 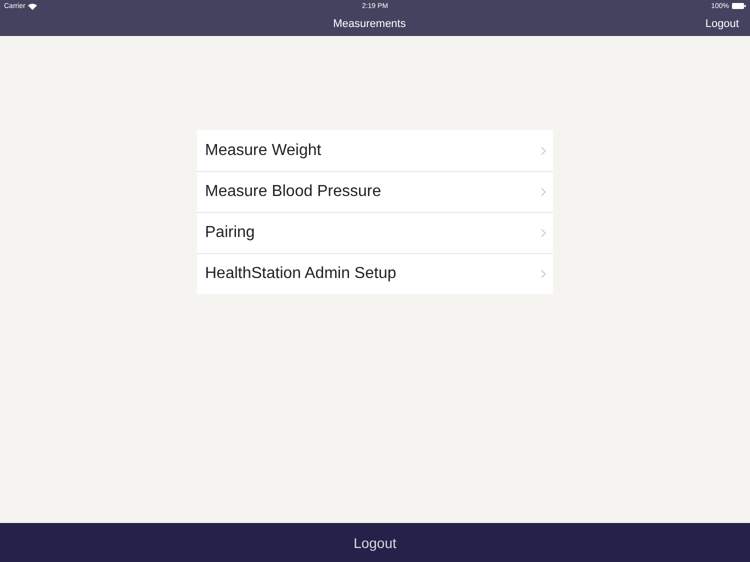 What do you see at coordinates (263, 151) in the screenshot?
I see `menu-item-label: Measure Weight` at bounding box center [263, 151].